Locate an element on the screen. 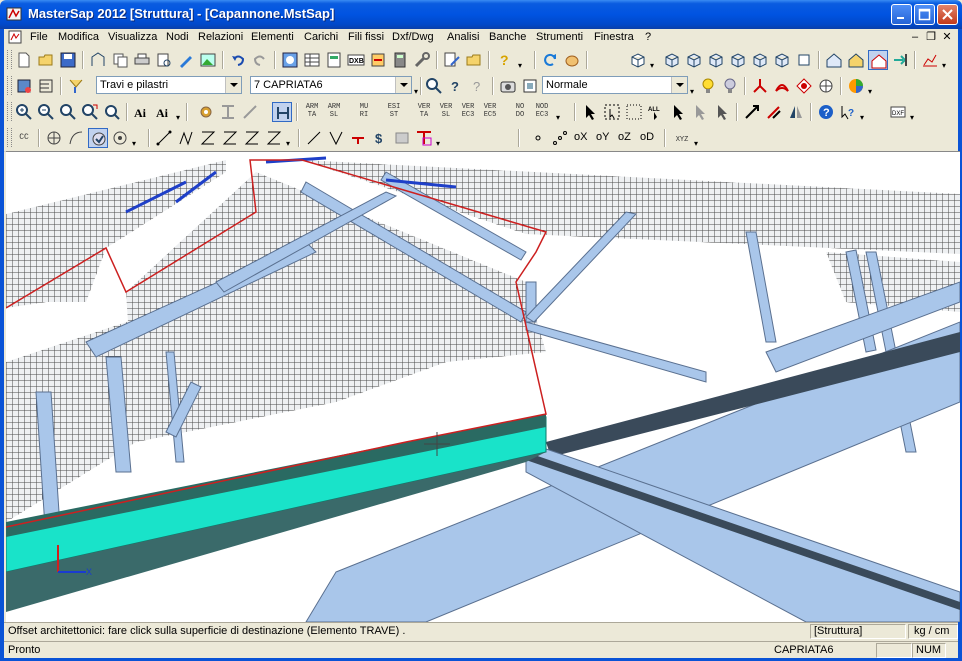  pdf-button is located at coordinates (782, 86).